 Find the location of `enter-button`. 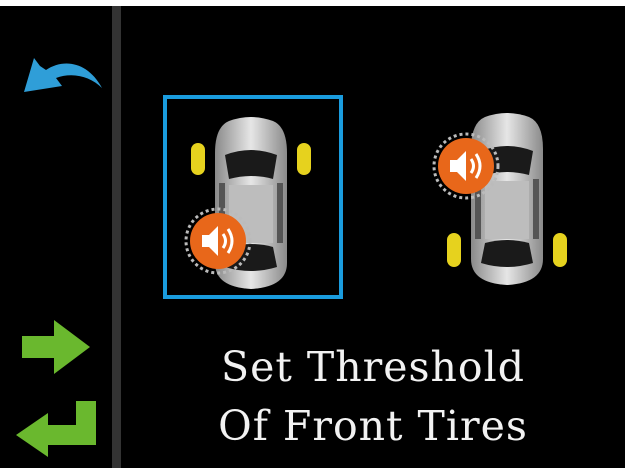

enter-button is located at coordinates (57, 429).